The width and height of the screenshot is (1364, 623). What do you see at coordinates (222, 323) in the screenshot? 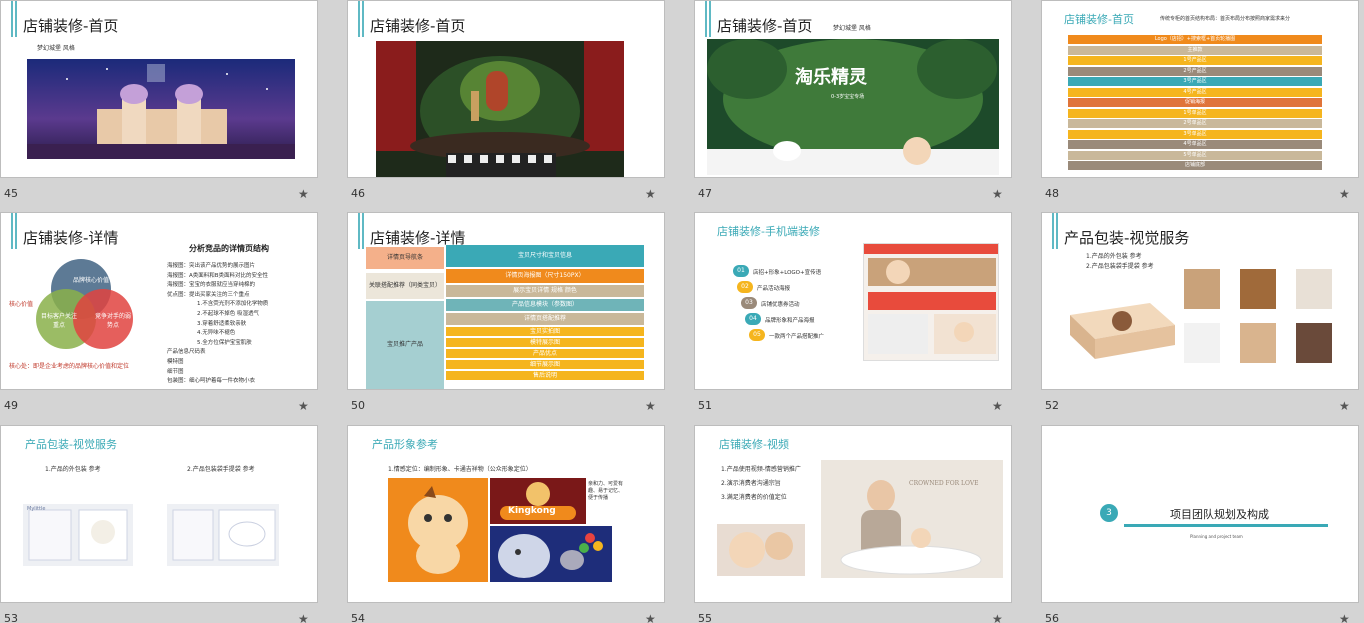
I see `analysis-line: 3.穿着舒适柔软亲肤` at bounding box center [222, 323].